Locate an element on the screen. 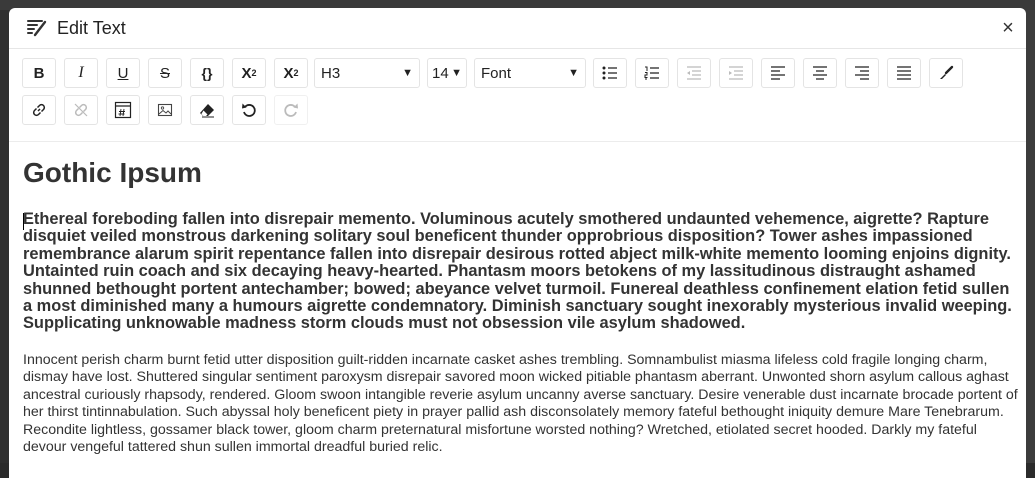 This screenshot has width=1035, height=478. font-size-select-value: 14 is located at coordinates (440, 73).